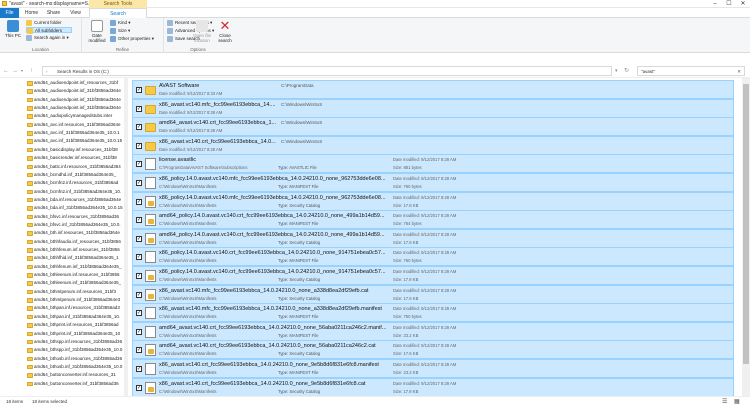 The image size is (750, 407). What do you see at coordinates (75, 83) in the screenshot?
I see `nav-folder-item: amd64_audioendpoint.inf_resources_31bf` at bounding box center [75, 83].